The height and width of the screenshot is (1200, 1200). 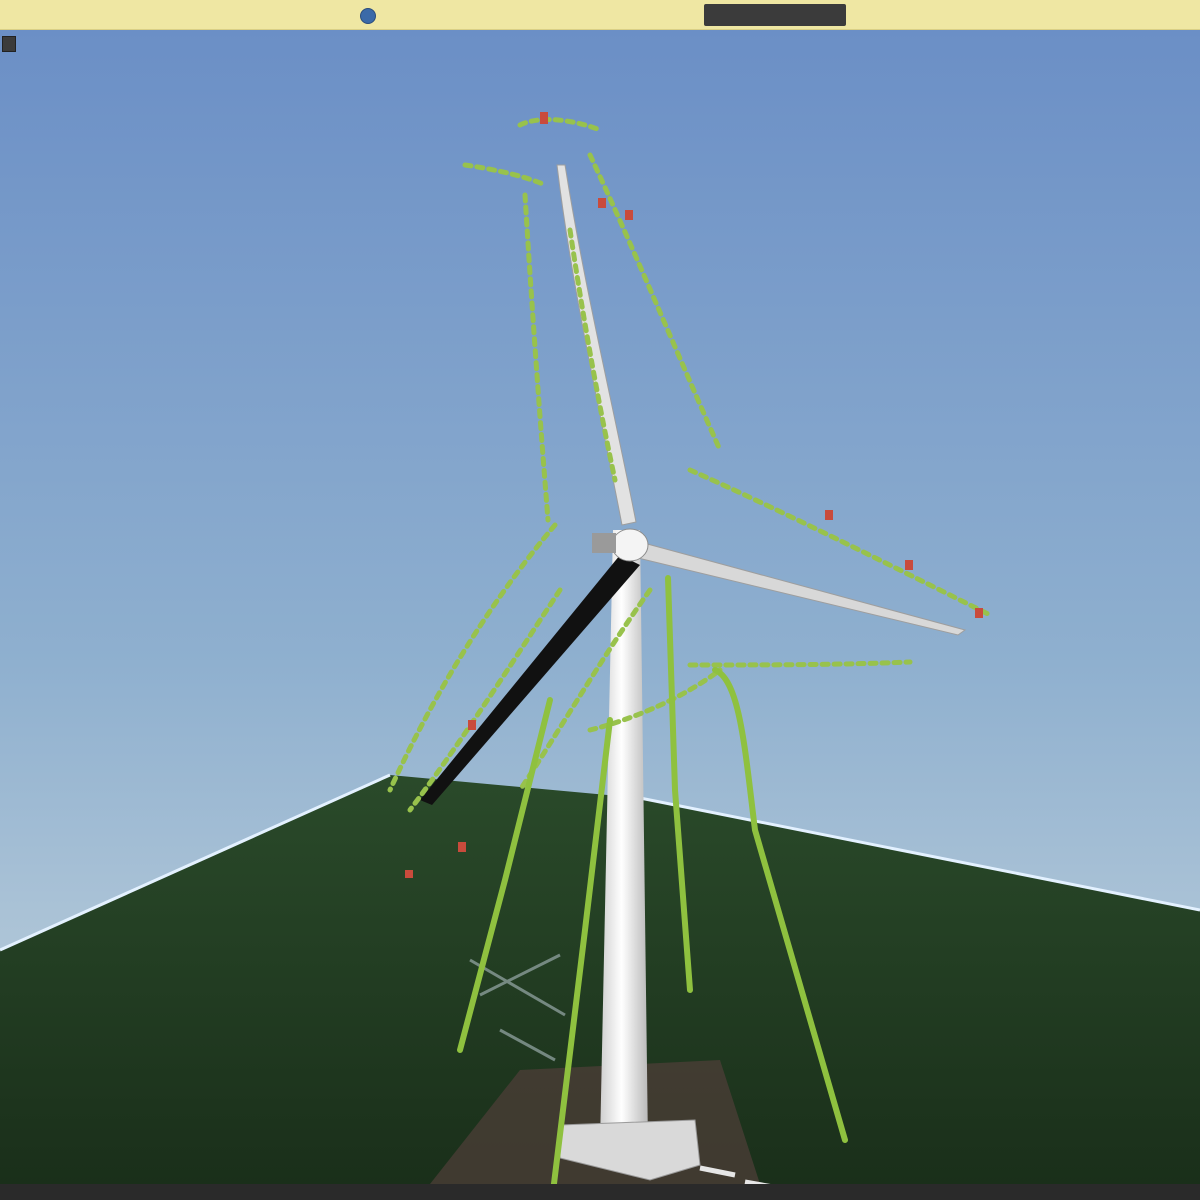 I want to click on viewport-corner-handle, so click(x=9, y=44).